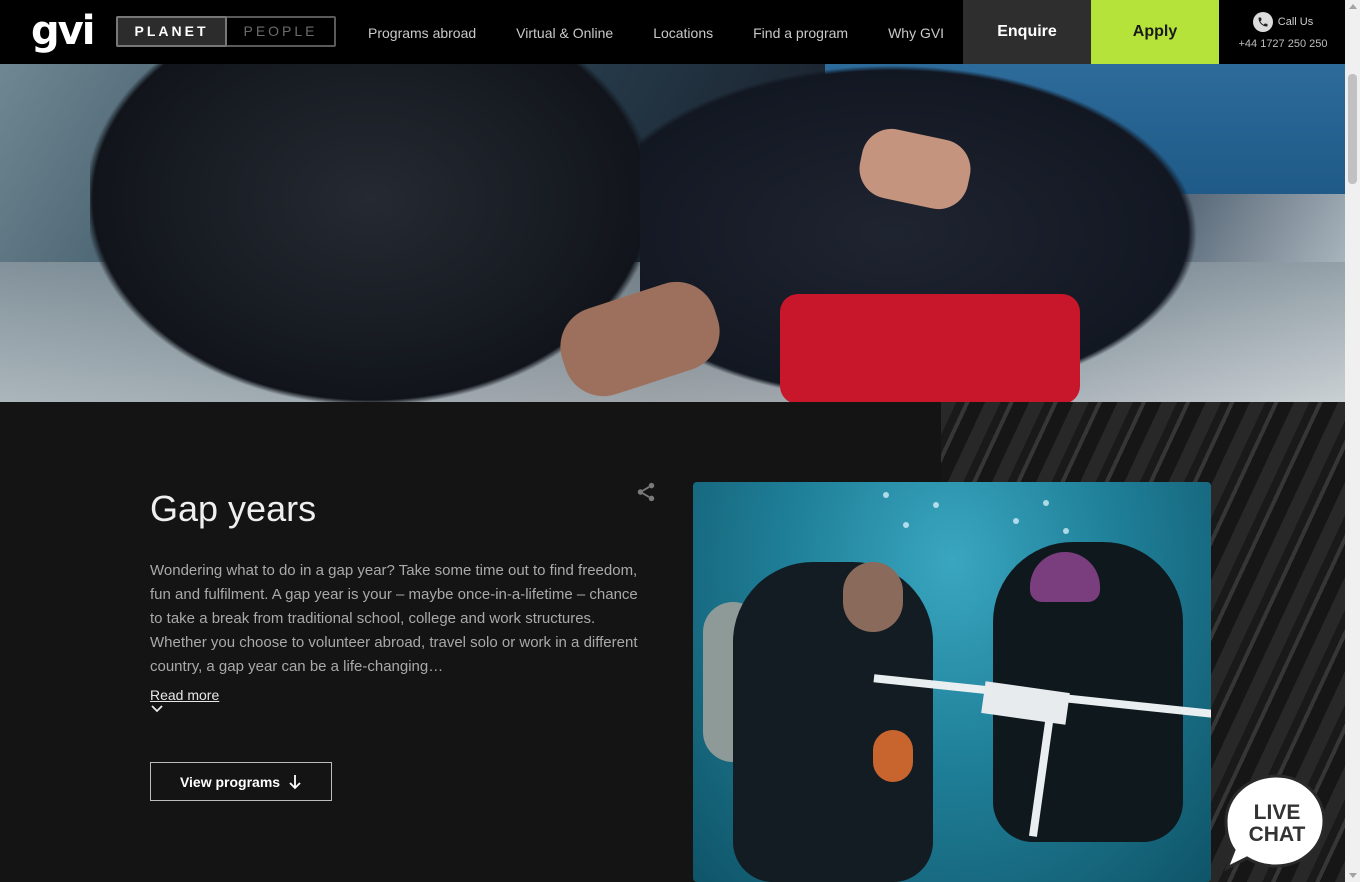 The image size is (1360, 882). What do you see at coordinates (1353, 6) in the screenshot?
I see `scroll-up-icon` at bounding box center [1353, 6].